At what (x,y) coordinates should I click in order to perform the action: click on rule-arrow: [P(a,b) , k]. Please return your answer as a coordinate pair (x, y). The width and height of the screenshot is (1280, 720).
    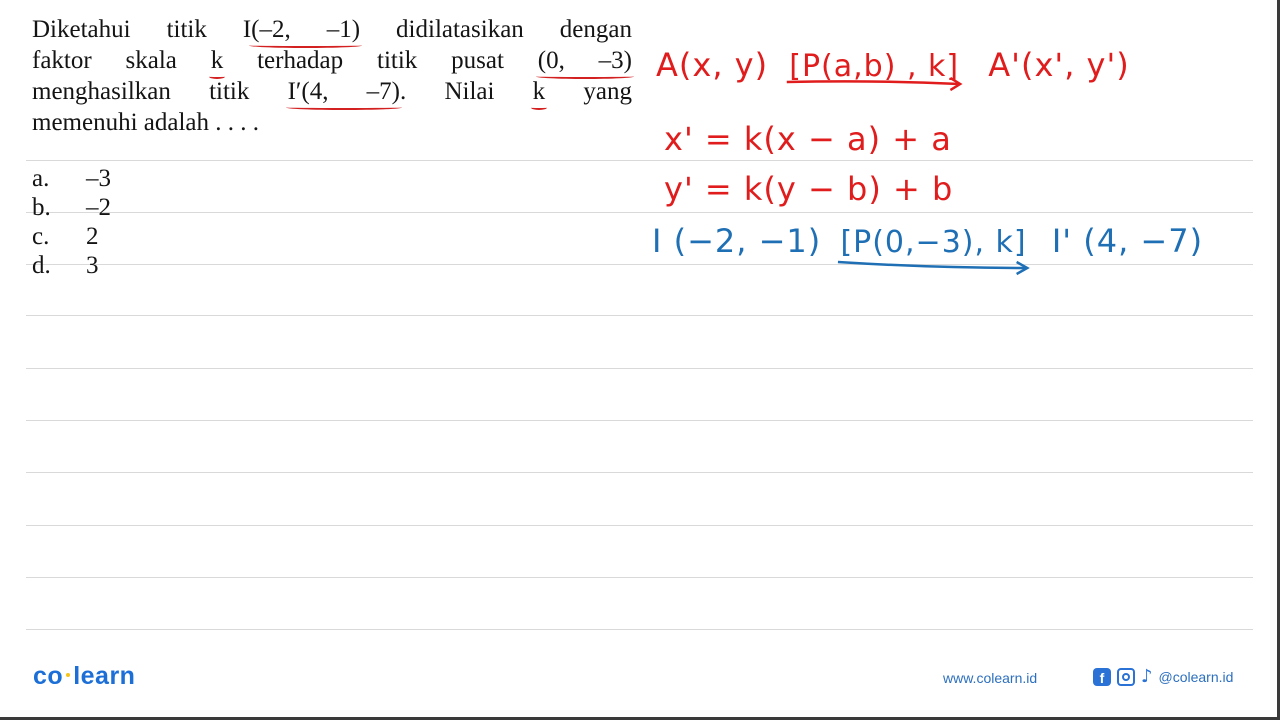
    Looking at the image, I should click on (874, 71).